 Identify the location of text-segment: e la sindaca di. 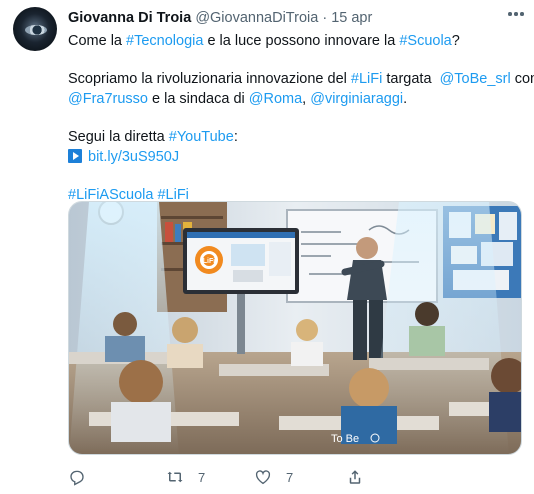
(198, 99).